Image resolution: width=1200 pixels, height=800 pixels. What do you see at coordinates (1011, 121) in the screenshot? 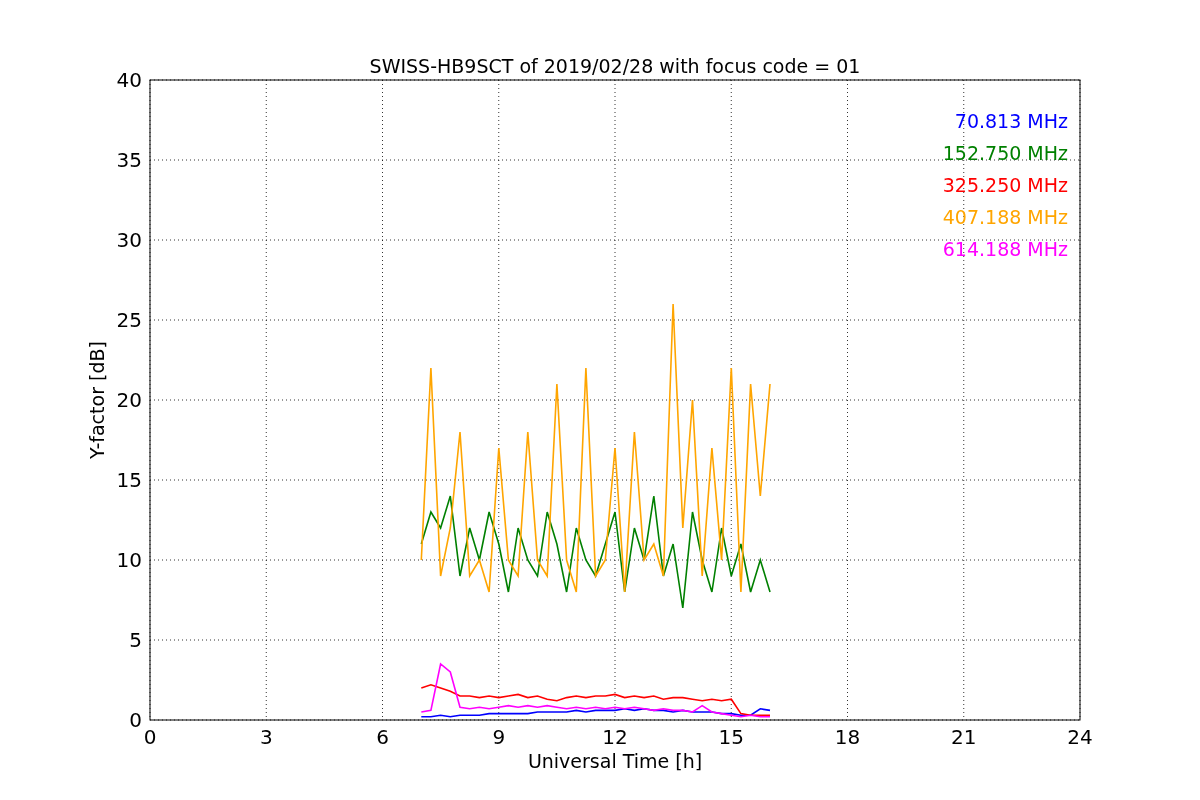
I see `legend-label: 70.813 MHz` at bounding box center [1011, 121].